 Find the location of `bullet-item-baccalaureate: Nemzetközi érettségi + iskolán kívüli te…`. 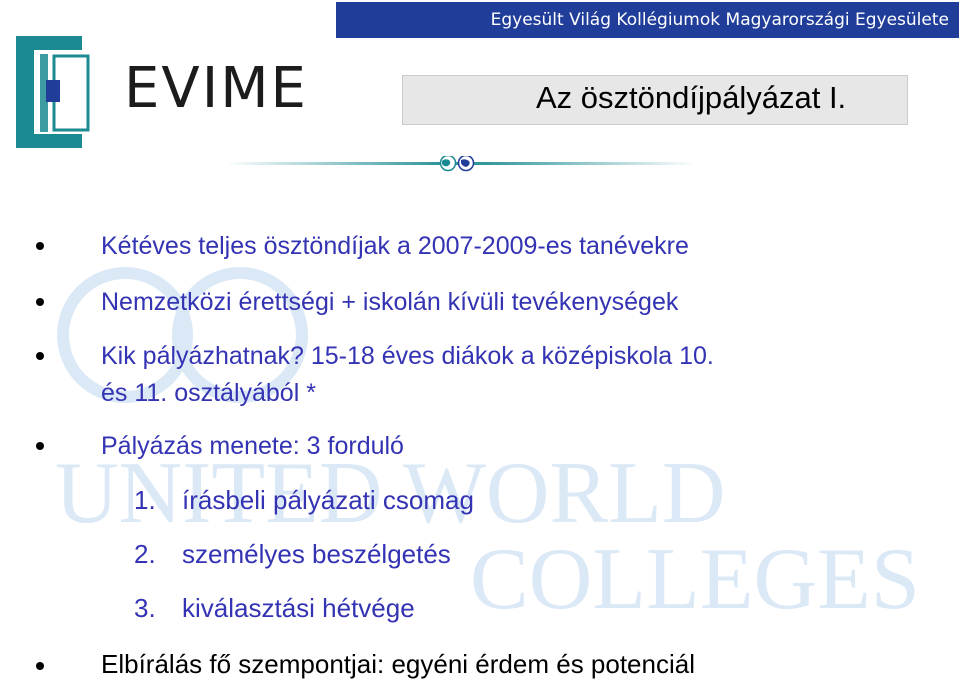

bullet-item-baccalaureate: Nemzetközi érettségi + iskolán kívüli te… is located at coordinates (390, 302).